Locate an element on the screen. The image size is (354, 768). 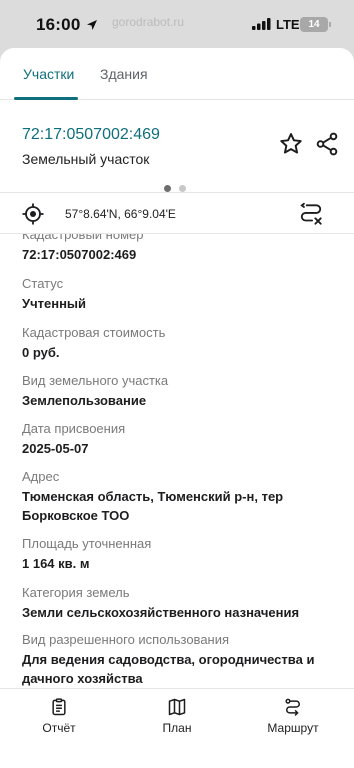
field-status: Статус Учтенный is located at coordinates (182, 294).